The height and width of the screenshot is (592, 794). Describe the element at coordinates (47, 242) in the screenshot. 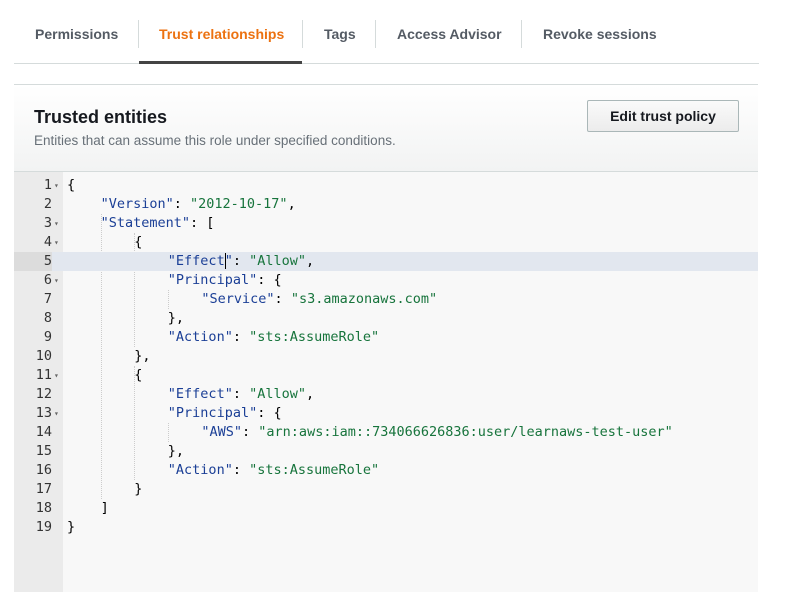

I see `line-number: 4` at that location.